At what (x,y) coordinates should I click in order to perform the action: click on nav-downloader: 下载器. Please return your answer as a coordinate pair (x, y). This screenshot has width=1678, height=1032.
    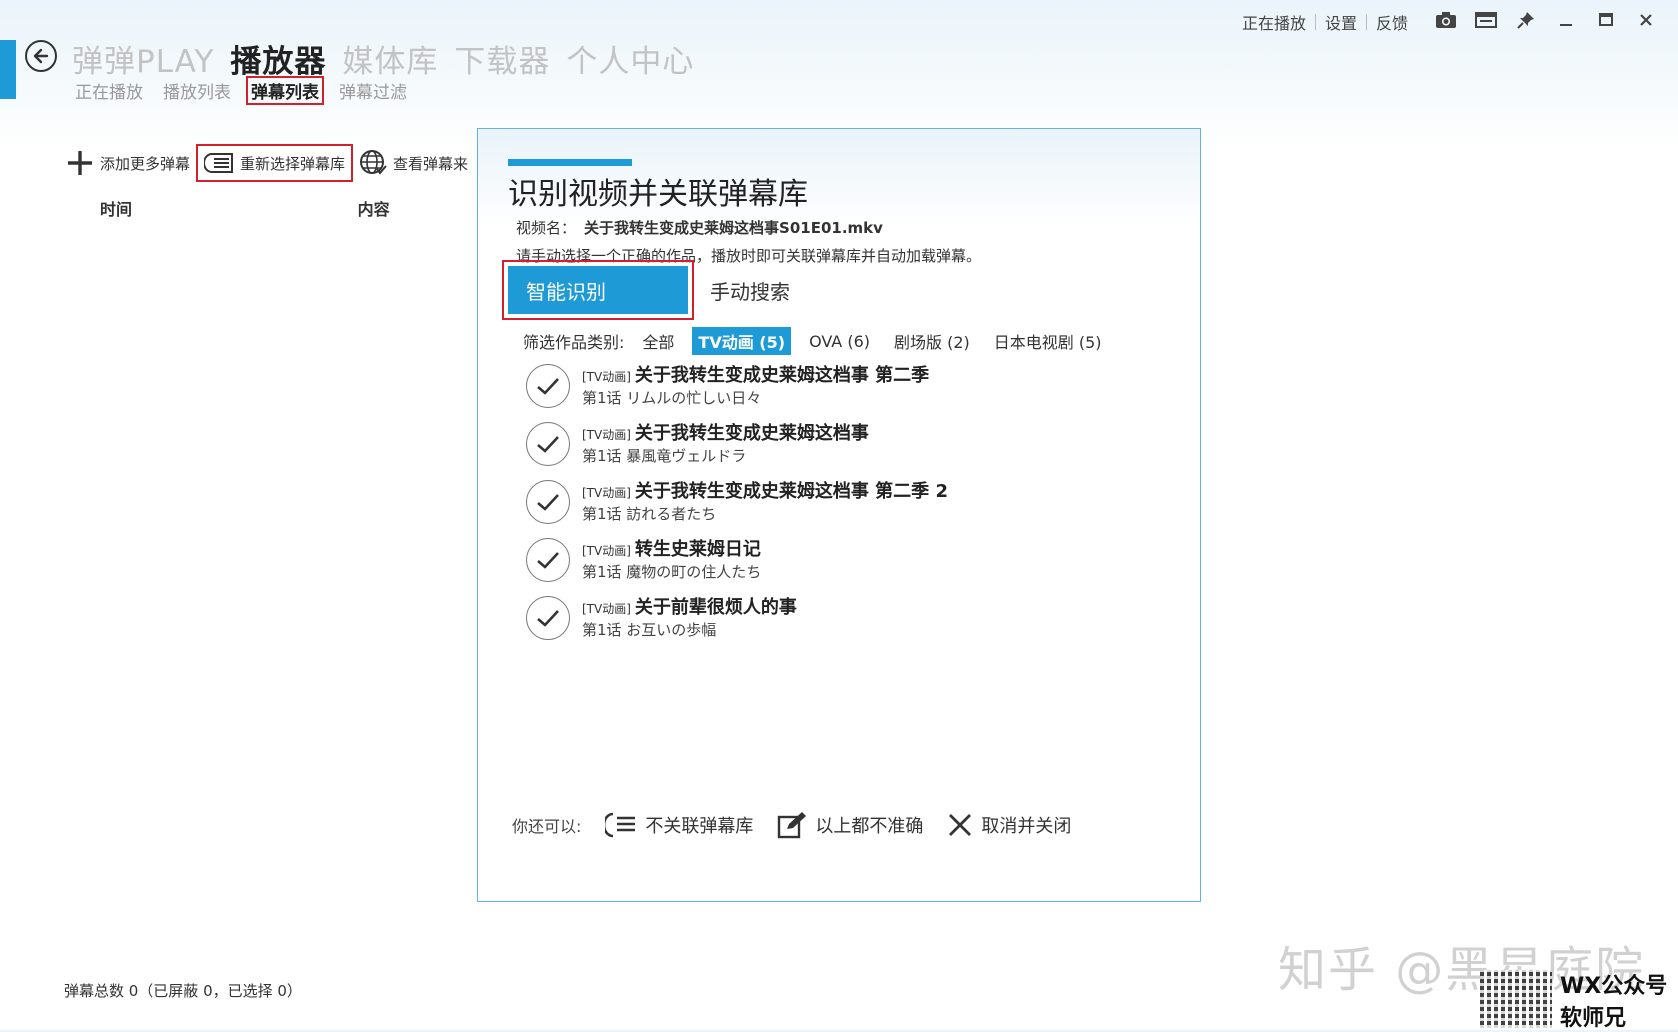
    Looking at the image, I should click on (502, 58).